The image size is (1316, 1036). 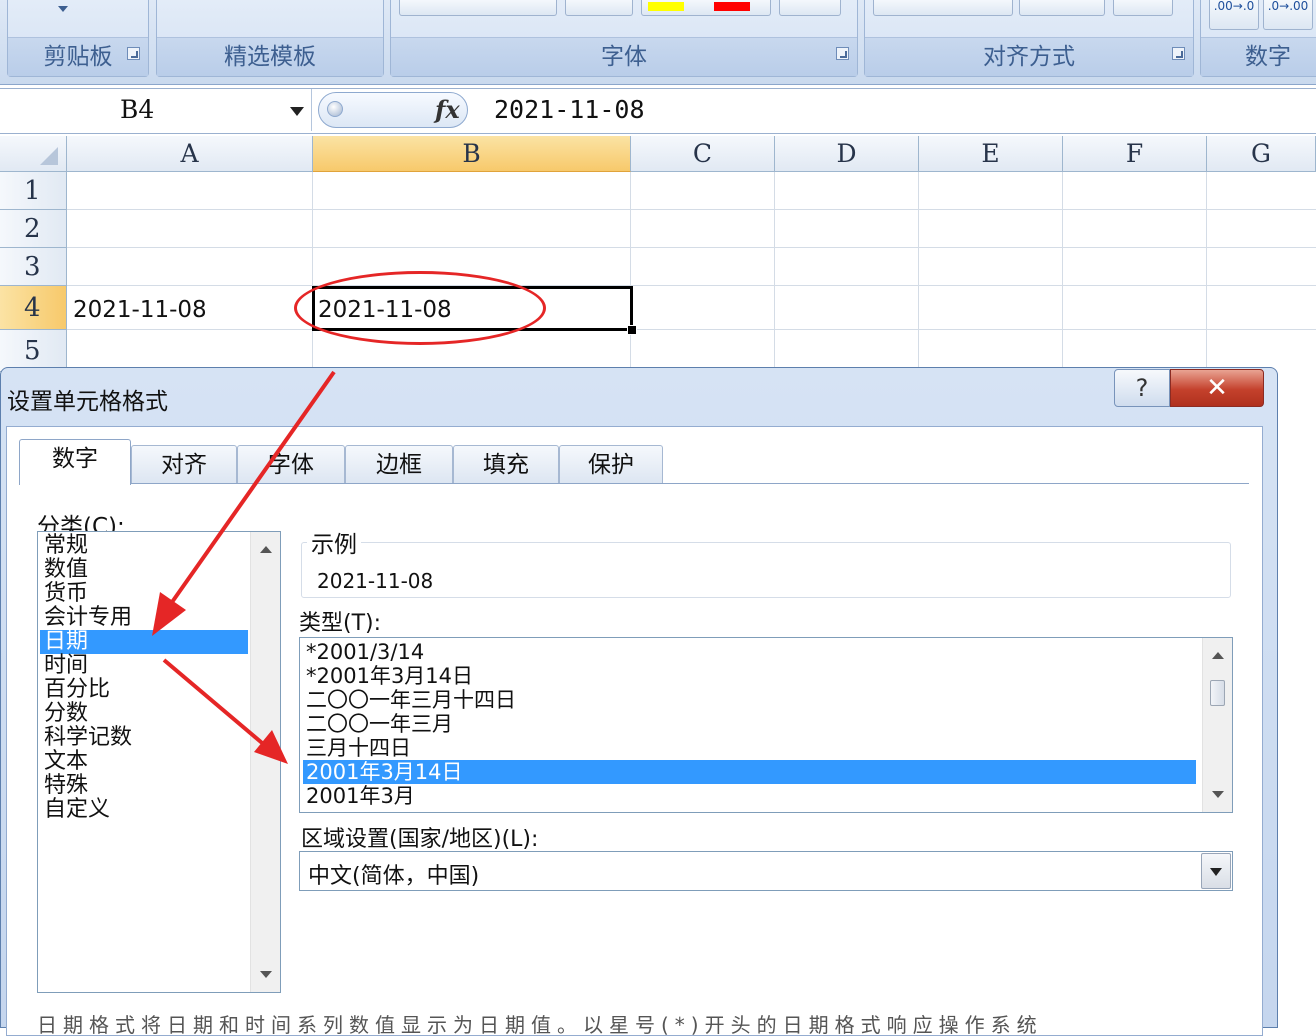 I want to click on ribbon-group-number: .00→.0 .0→.00 数字, so click(x=1258, y=38).